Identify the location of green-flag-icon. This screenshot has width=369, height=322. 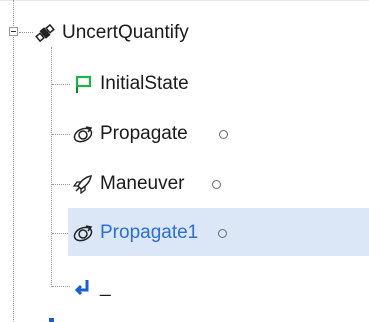
(83, 84).